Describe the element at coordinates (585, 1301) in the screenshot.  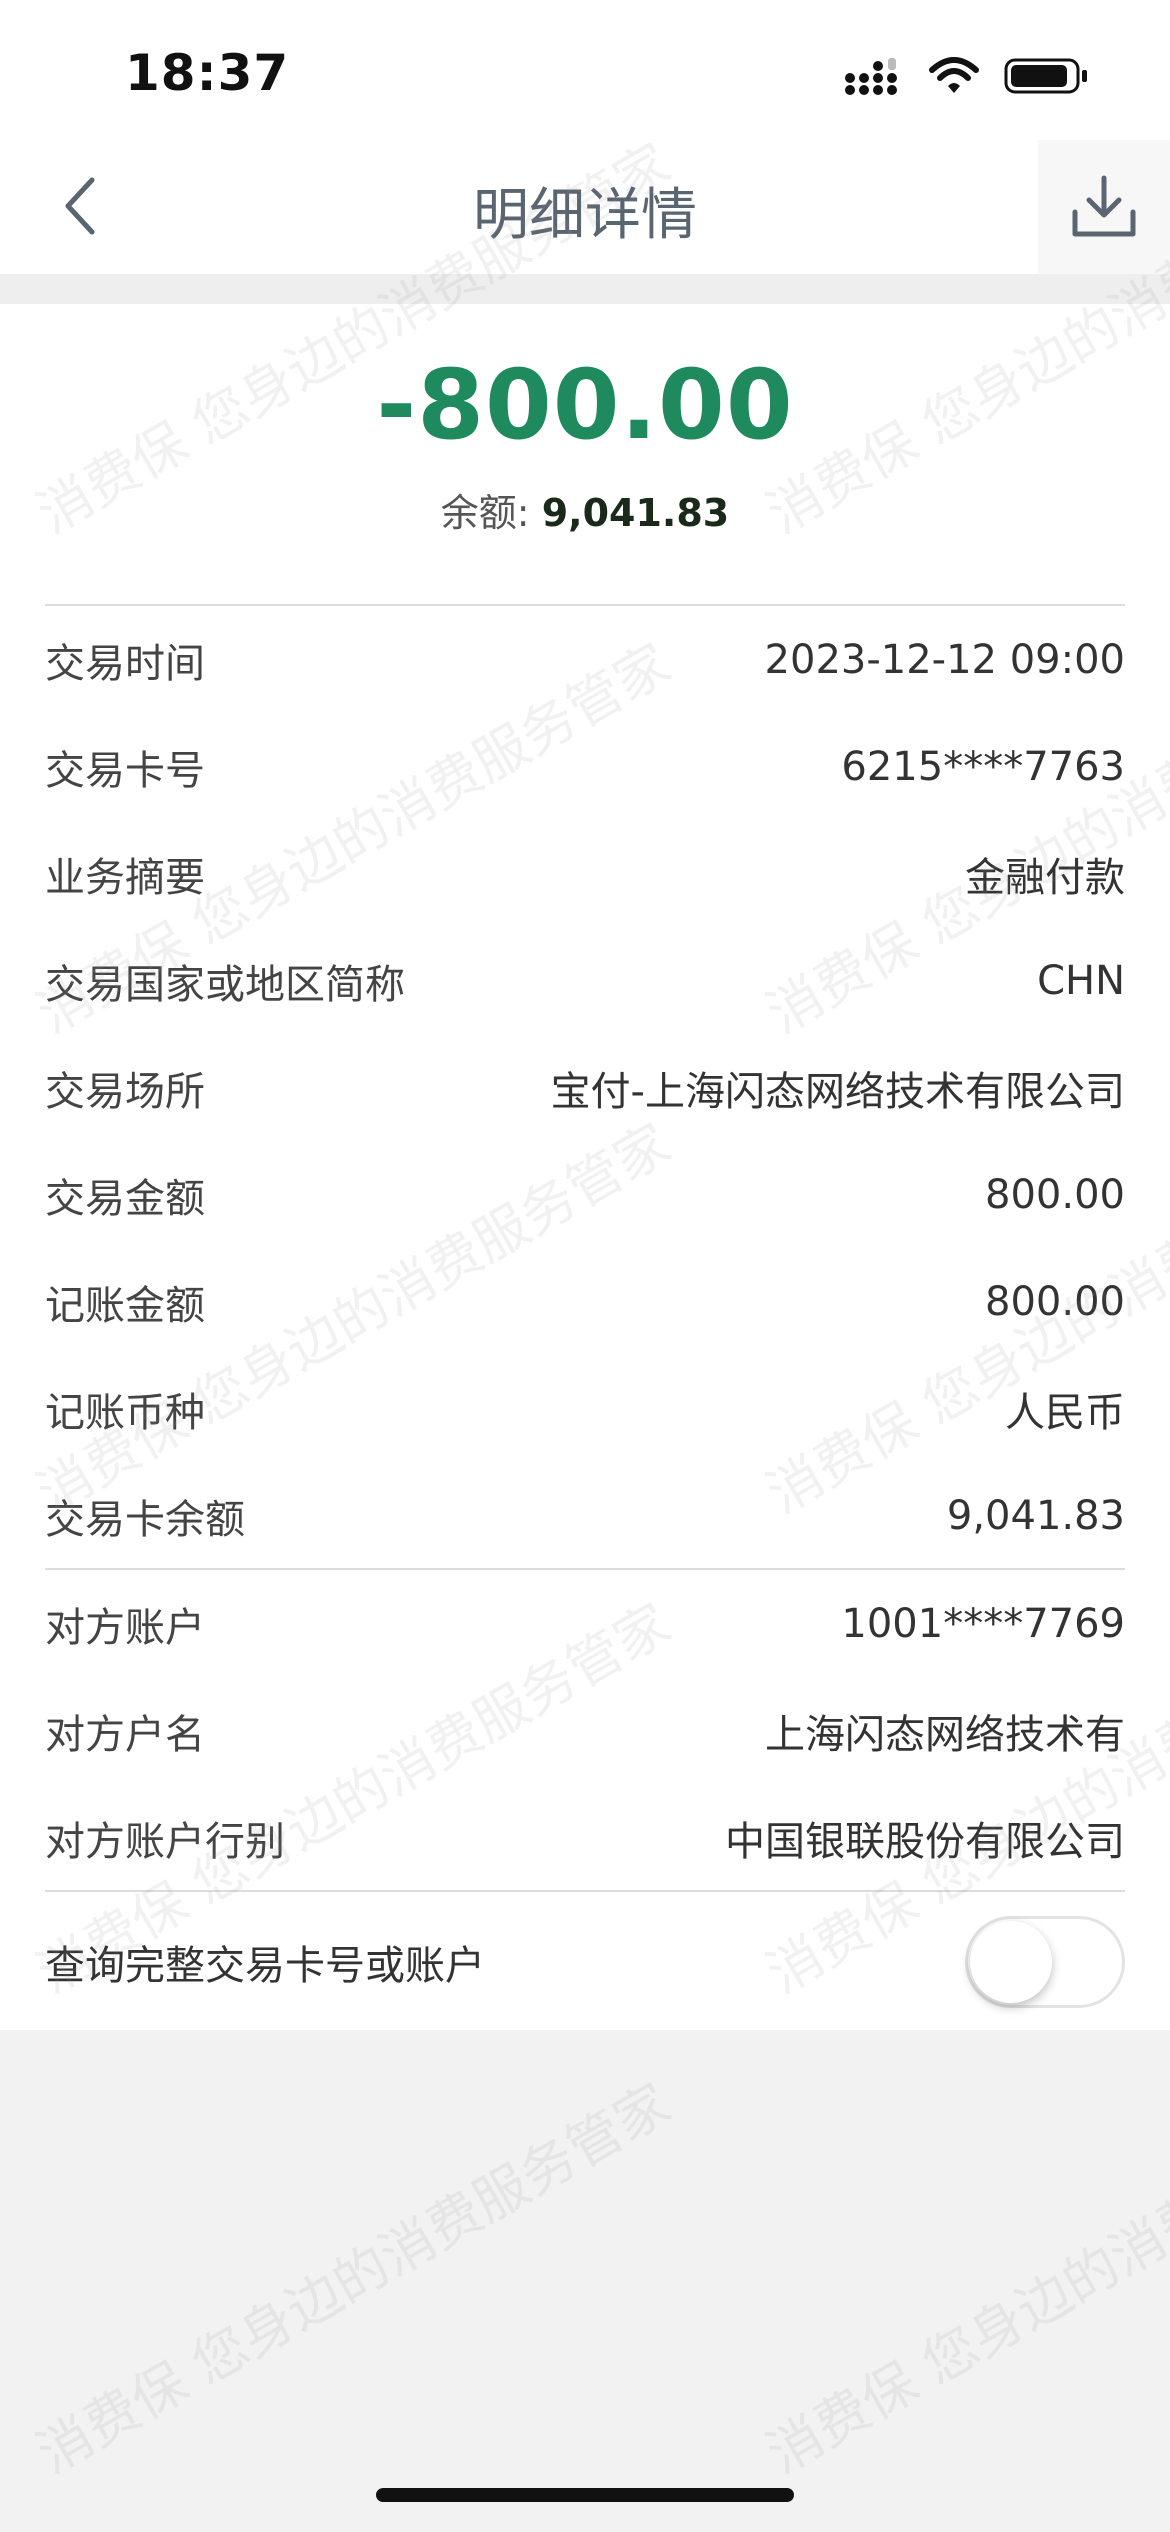
I see `detail-row-posted-amount: 记账金额 800.00` at that location.